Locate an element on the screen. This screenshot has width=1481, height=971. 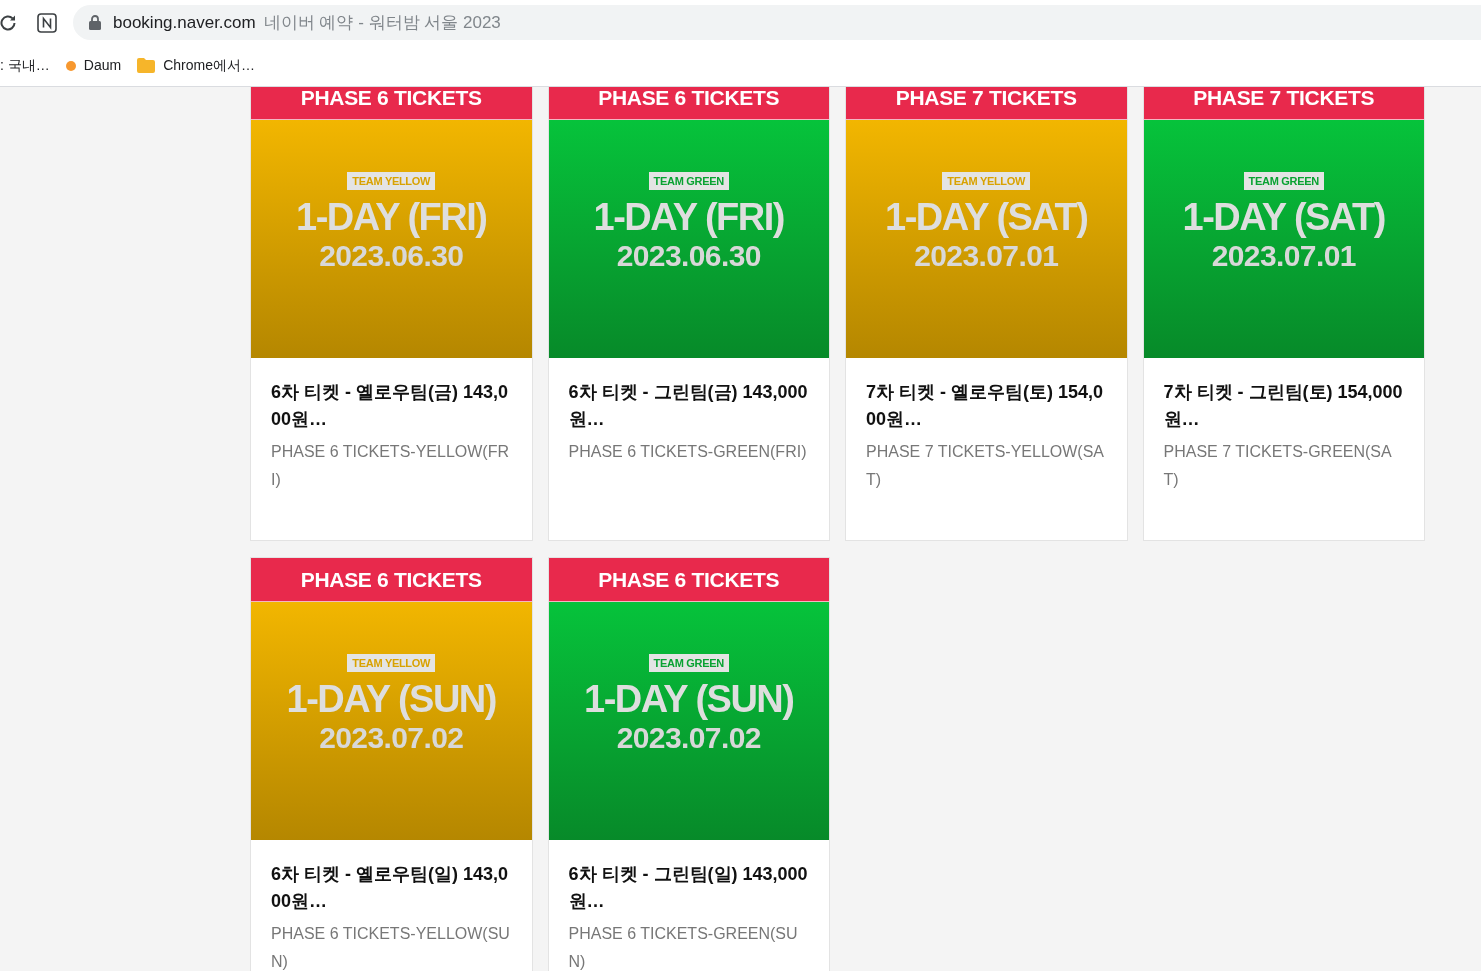
reload-icon is located at coordinates (9, 22).